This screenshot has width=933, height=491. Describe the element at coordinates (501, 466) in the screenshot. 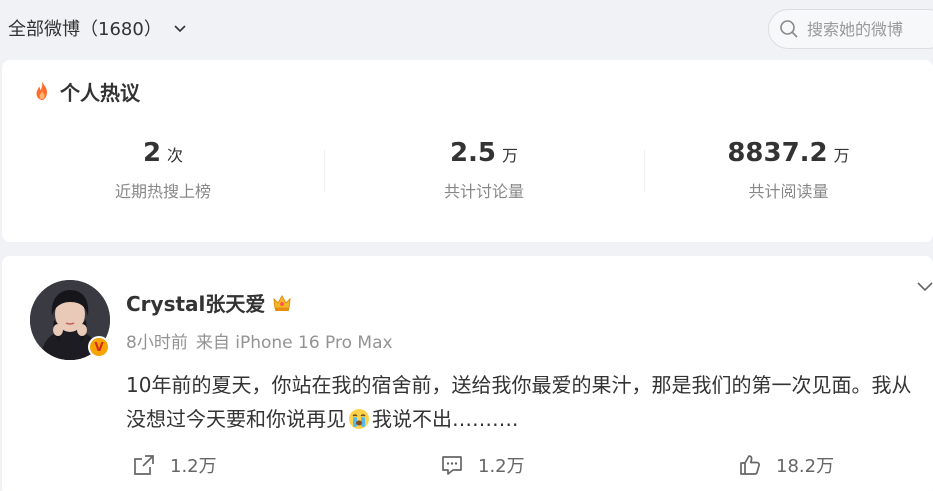

I see `comment-count: 1.2万` at that location.